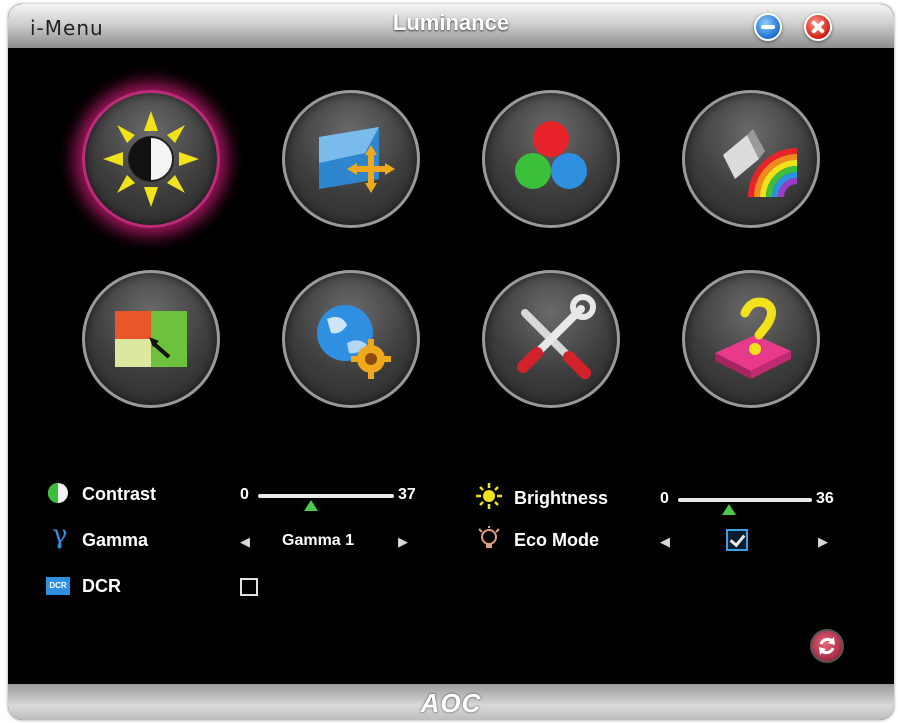  I want to click on eco-mode-checkbox, so click(737, 540).